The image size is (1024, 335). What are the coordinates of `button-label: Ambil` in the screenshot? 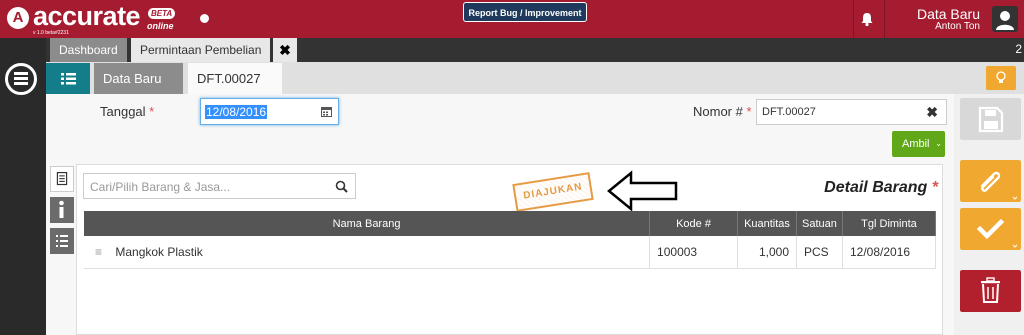 It's located at (916, 144).